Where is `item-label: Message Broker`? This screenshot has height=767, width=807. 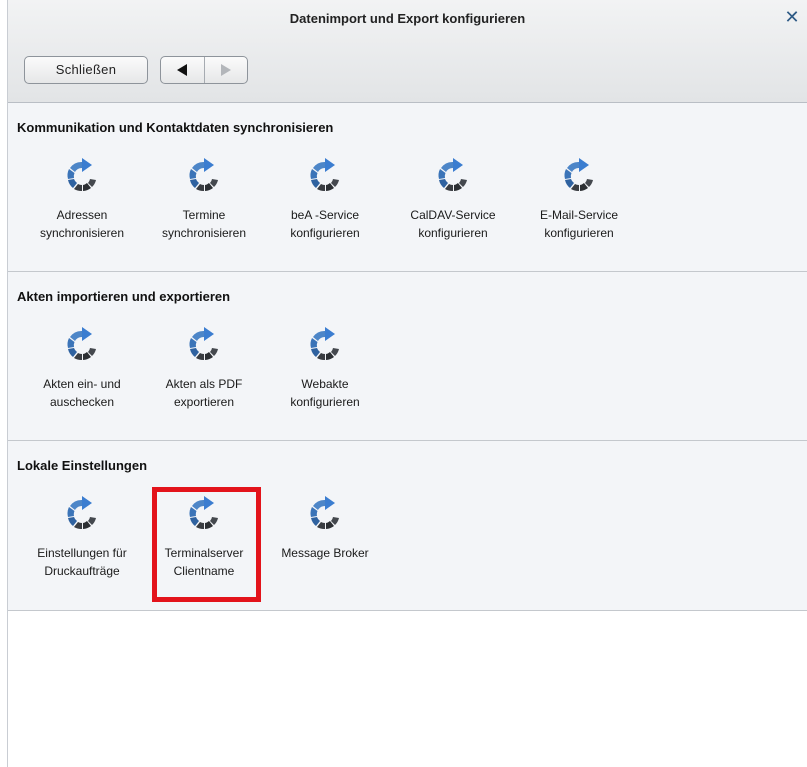 item-label: Message Broker is located at coordinates (325, 553).